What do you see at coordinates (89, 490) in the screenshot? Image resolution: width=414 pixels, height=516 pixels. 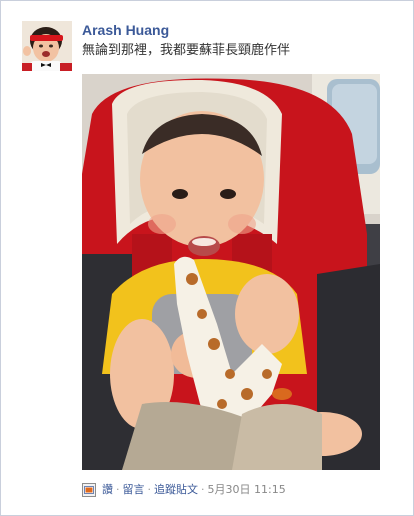 I see `photo-post-icon` at bounding box center [89, 490].